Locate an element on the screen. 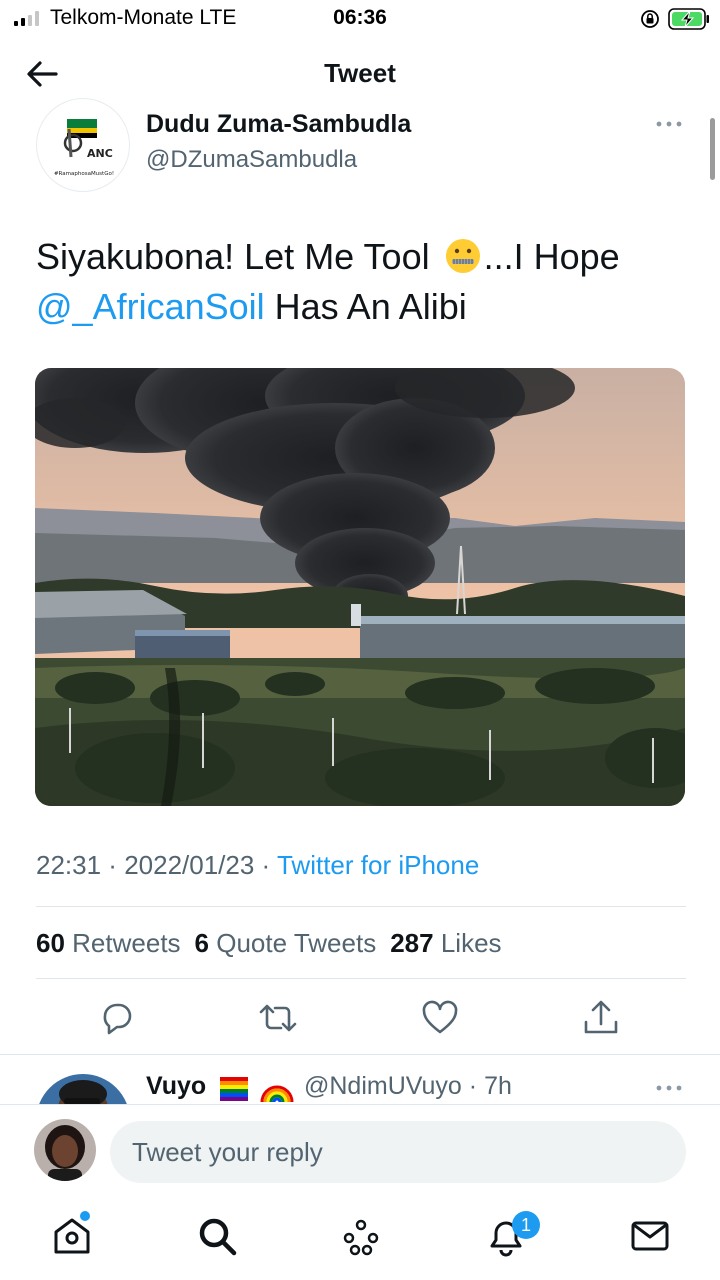 This screenshot has width=720, height=1280. status-bar: Telkom-Monate LTE 06:36 is located at coordinates (360, 20).